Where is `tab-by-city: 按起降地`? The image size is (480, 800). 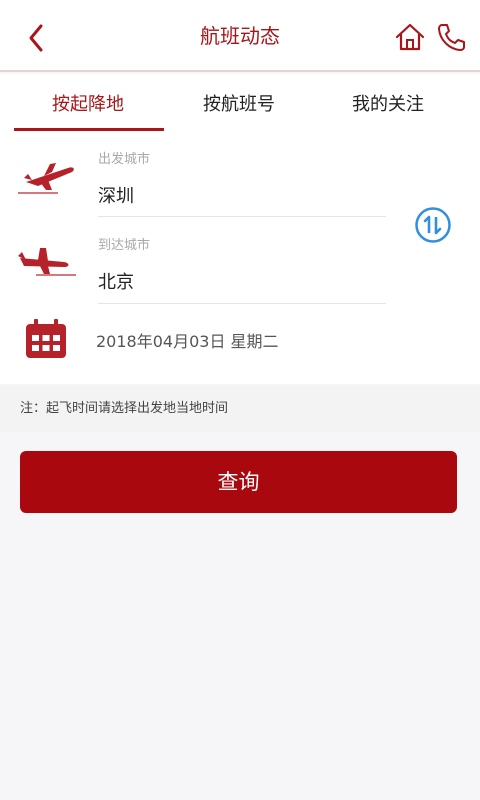 tab-by-city: 按起降地 is located at coordinates (88, 103).